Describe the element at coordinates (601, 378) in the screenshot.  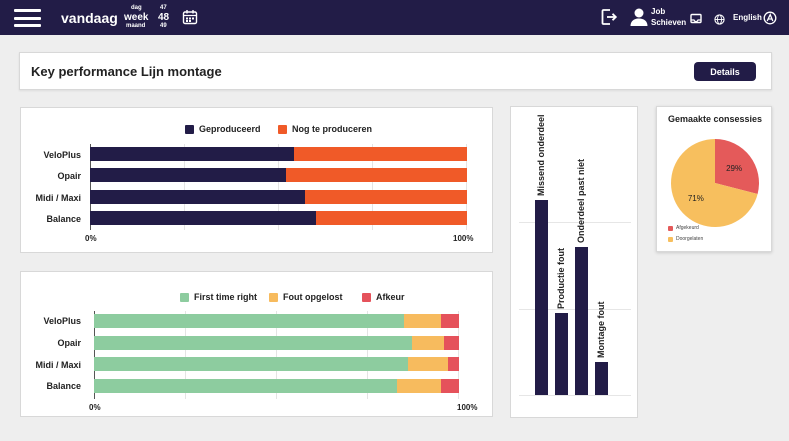
I see `bar-montage-fout` at that location.